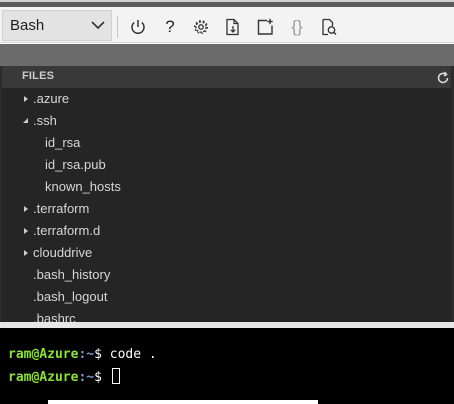 This screenshot has height=404, width=454. What do you see at coordinates (226, 315) in the screenshot?
I see `file-item: .bashrc` at bounding box center [226, 315].